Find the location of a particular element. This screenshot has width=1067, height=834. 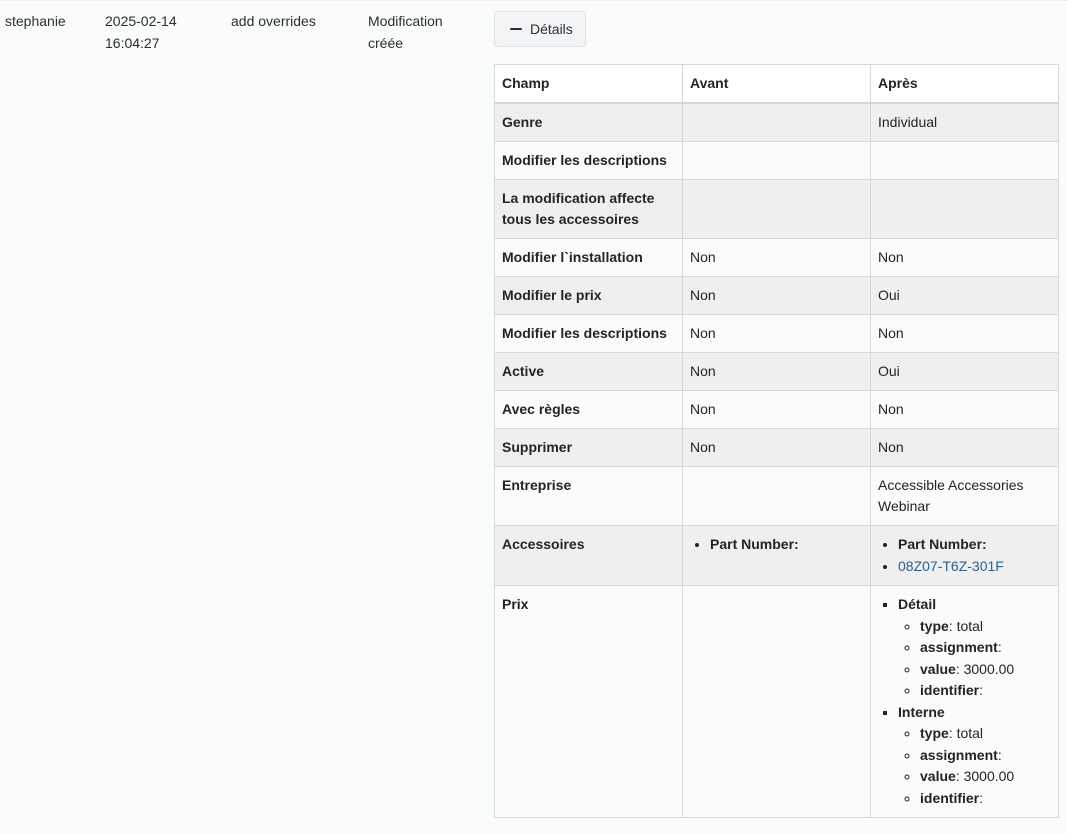

table-row: Modifier les descriptions is located at coordinates (776, 160).